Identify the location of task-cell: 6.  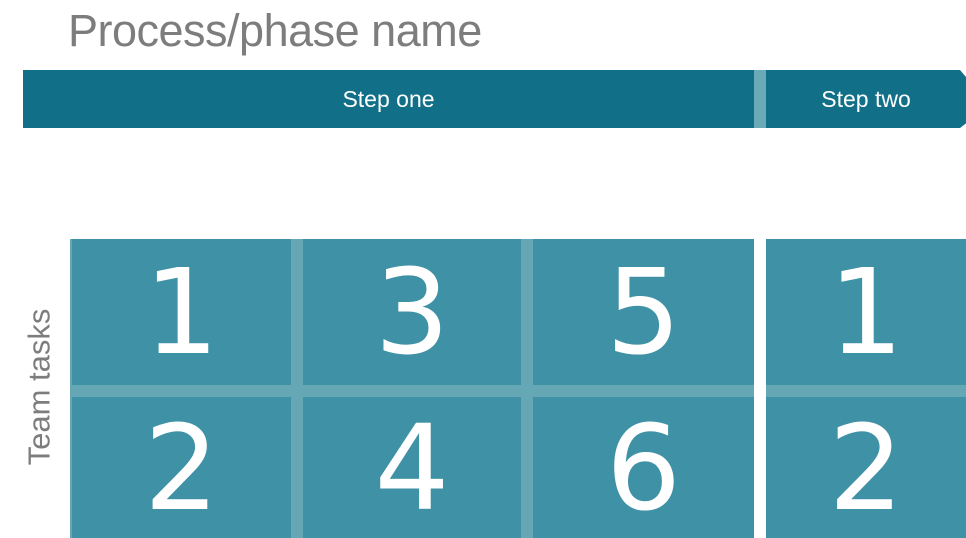
(643, 467).